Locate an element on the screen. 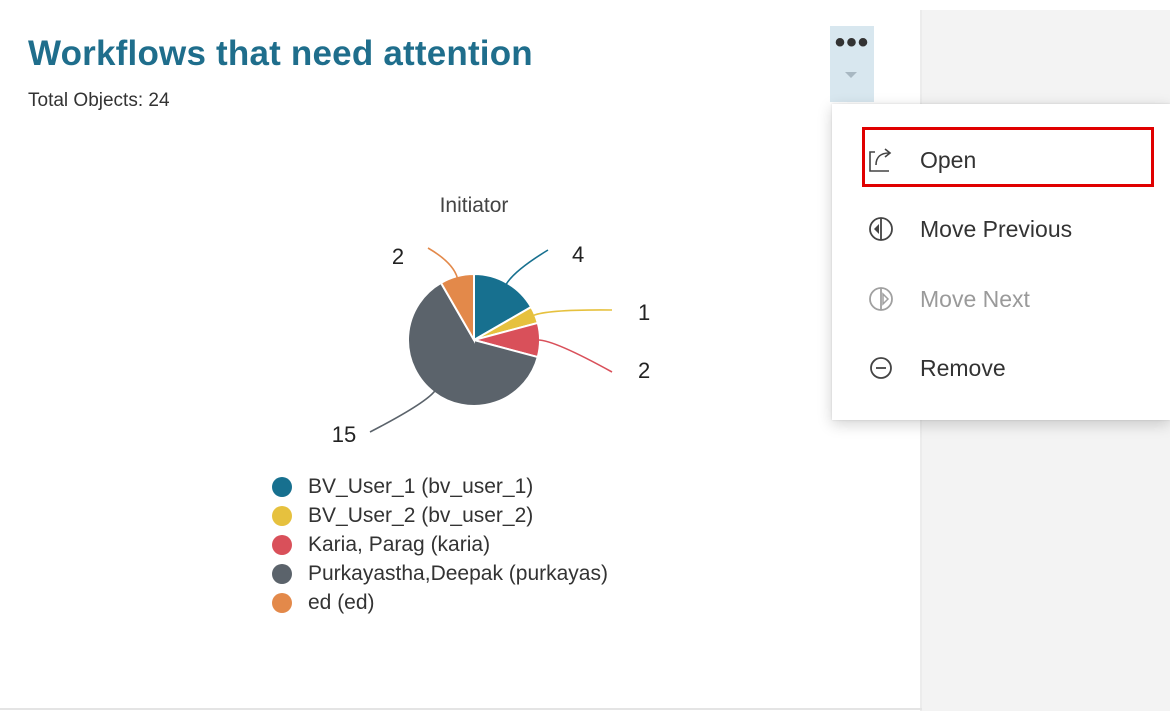 This screenshot has width=1170, height=711. legend-item: Purkayastha,Deepak (purkayas) is located at coordinates (440, 573).